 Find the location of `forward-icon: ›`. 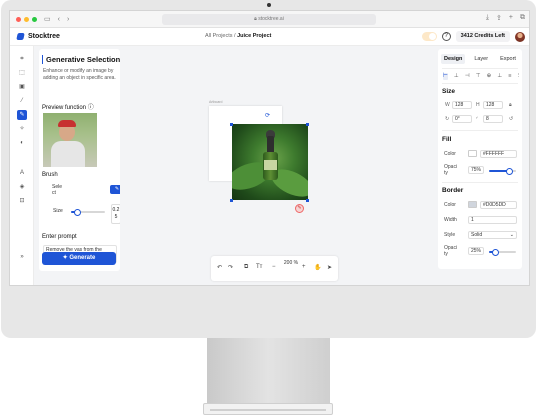

forward-icon: › is located at coordinates (68, 19).